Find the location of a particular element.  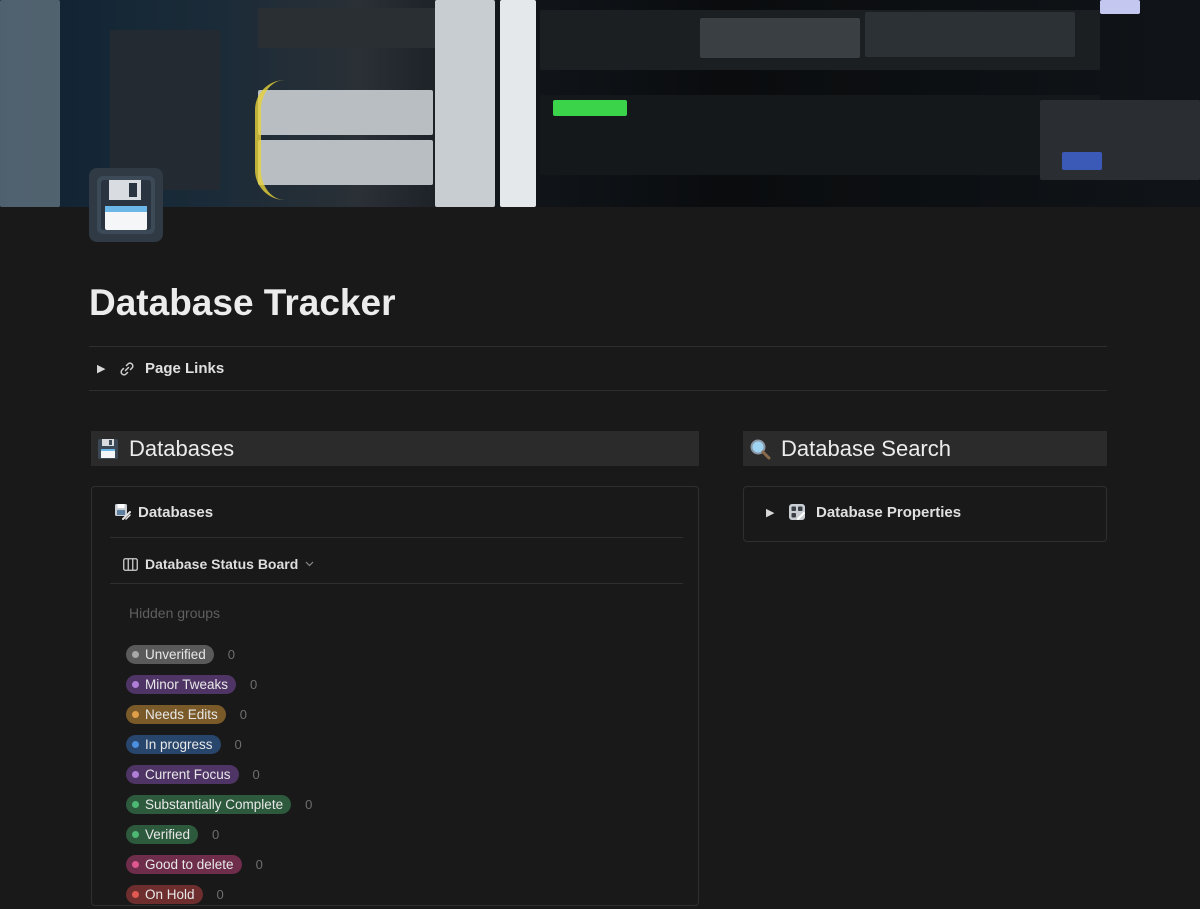

group-row: Minor Tweaks 0 is located at coordinates (219, 684).